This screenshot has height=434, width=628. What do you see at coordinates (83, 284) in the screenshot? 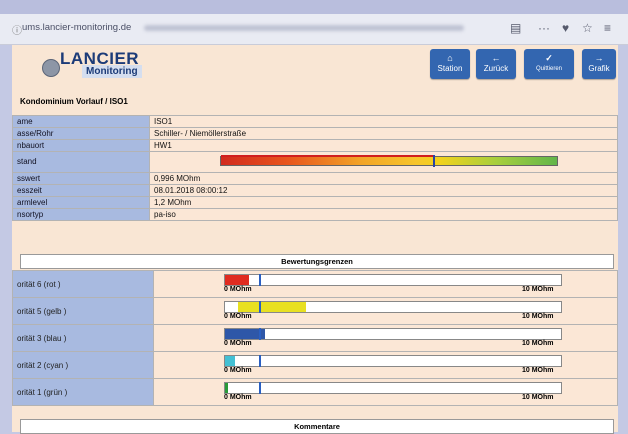
I see `priority-label: orität 6 (rot )` at bounding box center [83, 284].